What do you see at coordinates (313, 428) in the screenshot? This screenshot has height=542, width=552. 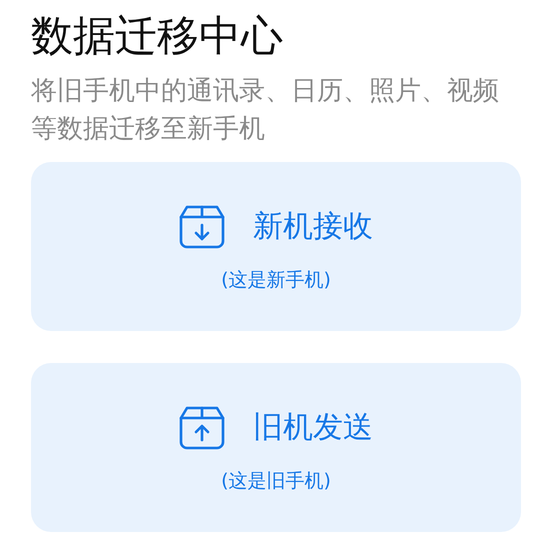 I see `option-label: 旧机发送` at bounding box center [313, 428].